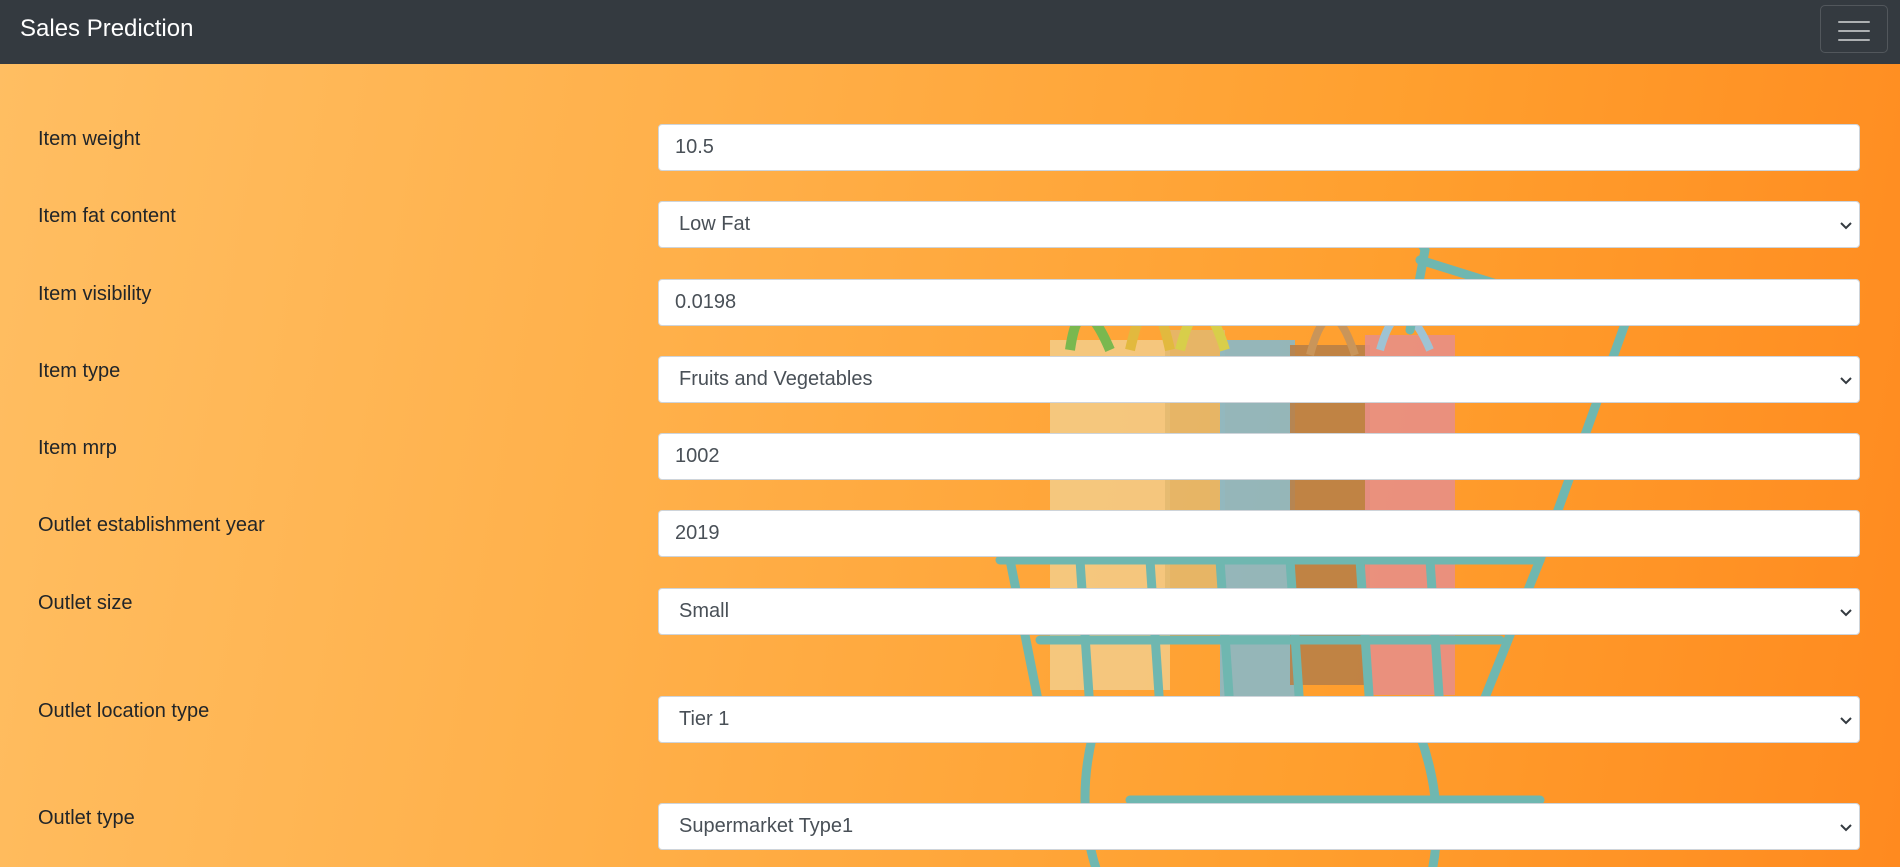 This screenshot has height=867, width=1900. Describe the element at coordinates (79, 371) in the screenshot. I see `item-type-label: Item type` at that location.